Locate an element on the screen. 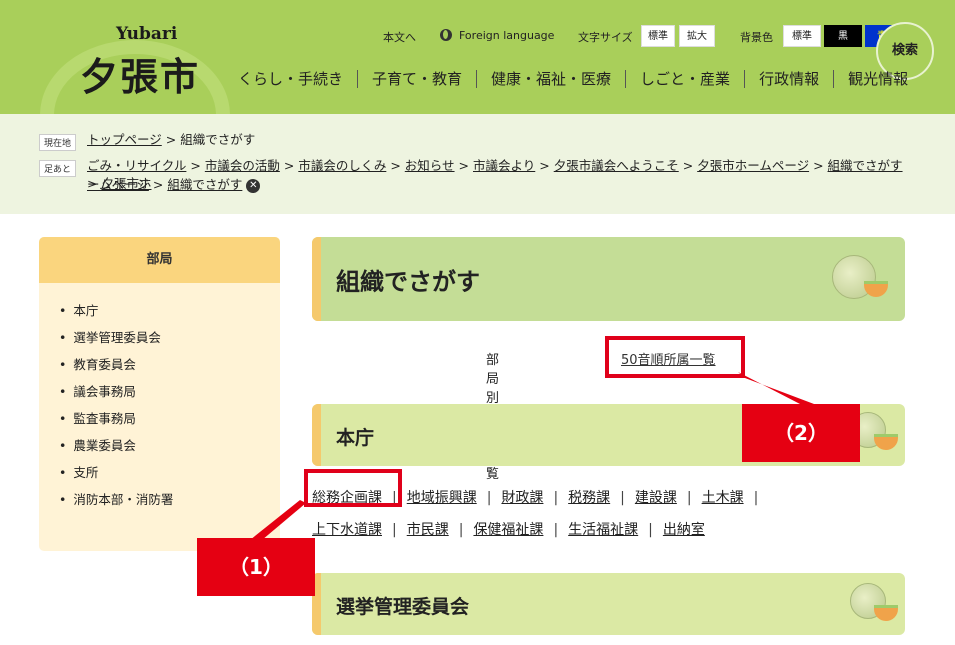  annotation-label-2: （2） is located at coordinates (801, 433).